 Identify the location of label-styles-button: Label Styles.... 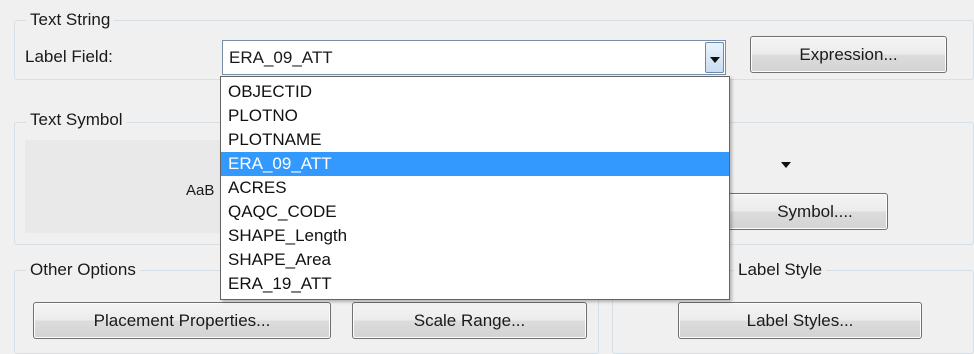
(800, 320).